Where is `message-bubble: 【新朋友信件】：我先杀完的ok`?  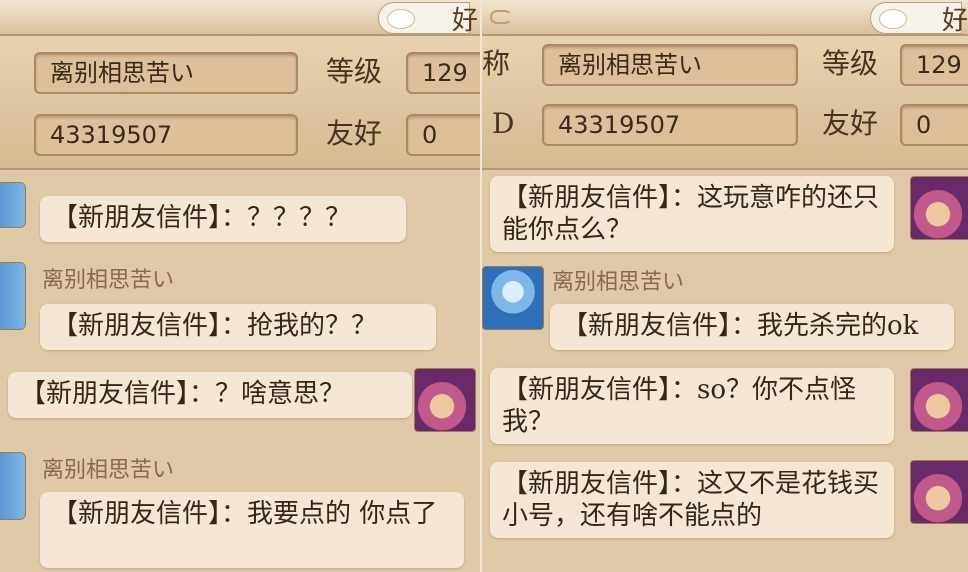
message-bubble: 【新朋友信件】：我先杀完的ok is located at coordinates (752, 327).